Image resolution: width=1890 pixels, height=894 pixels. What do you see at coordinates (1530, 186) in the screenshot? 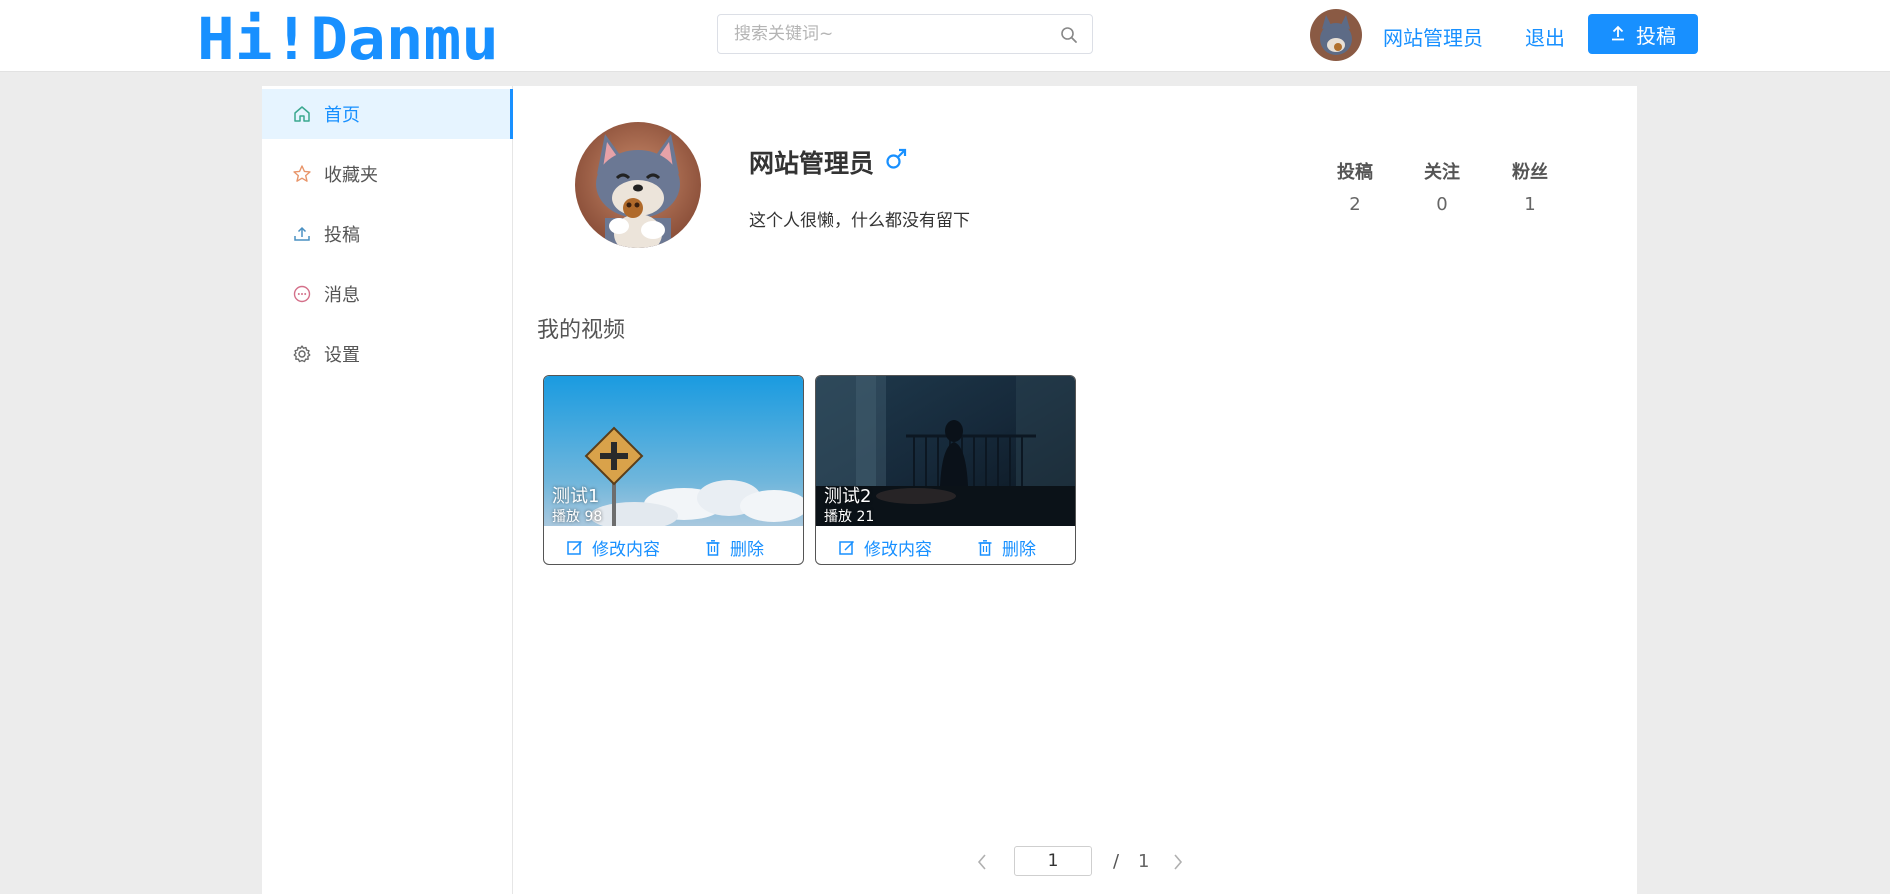
I see `stat-followers: 粉丝 1` at bounding box center [1530, 186].